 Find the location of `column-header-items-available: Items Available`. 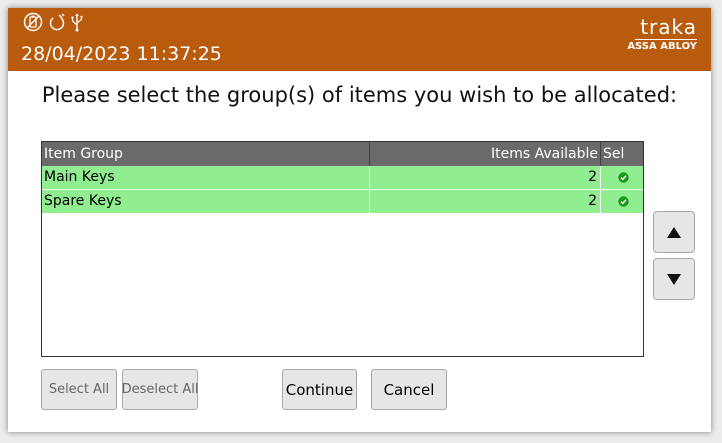

column-header-items-available: Items Available is located at coordinates (485, 154).